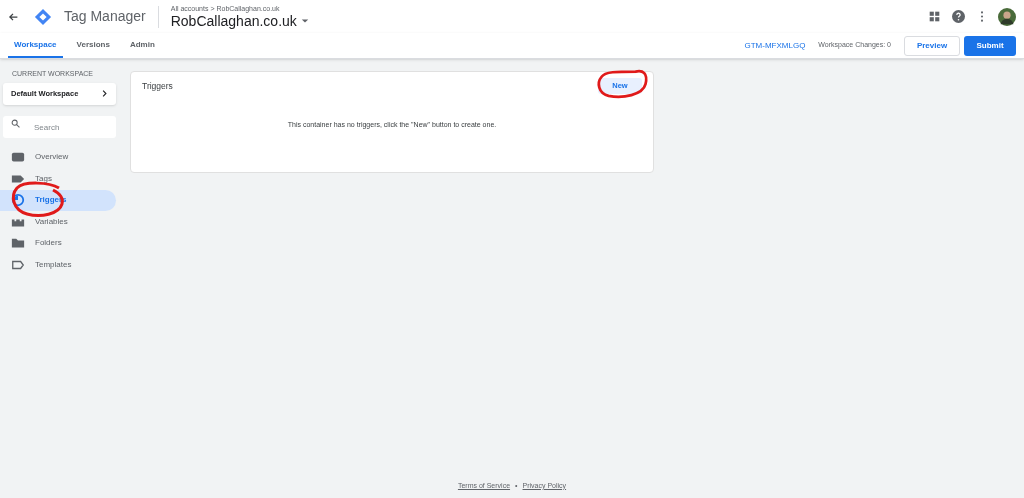 The width and height of the screenshot is (1024, 498). Describe the element at coordinates (1007, 16) in the screenshot. I see `avatar-icon` at that location.